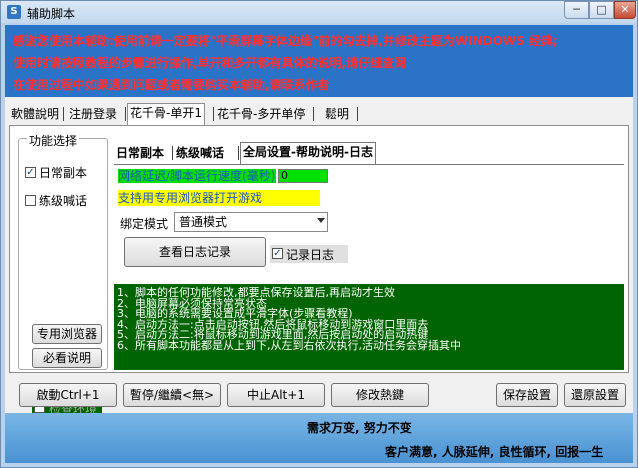 The width and height of the screenshot is (638, 468). I want to click on practice-label: 练级喊话, so click(63, 201).